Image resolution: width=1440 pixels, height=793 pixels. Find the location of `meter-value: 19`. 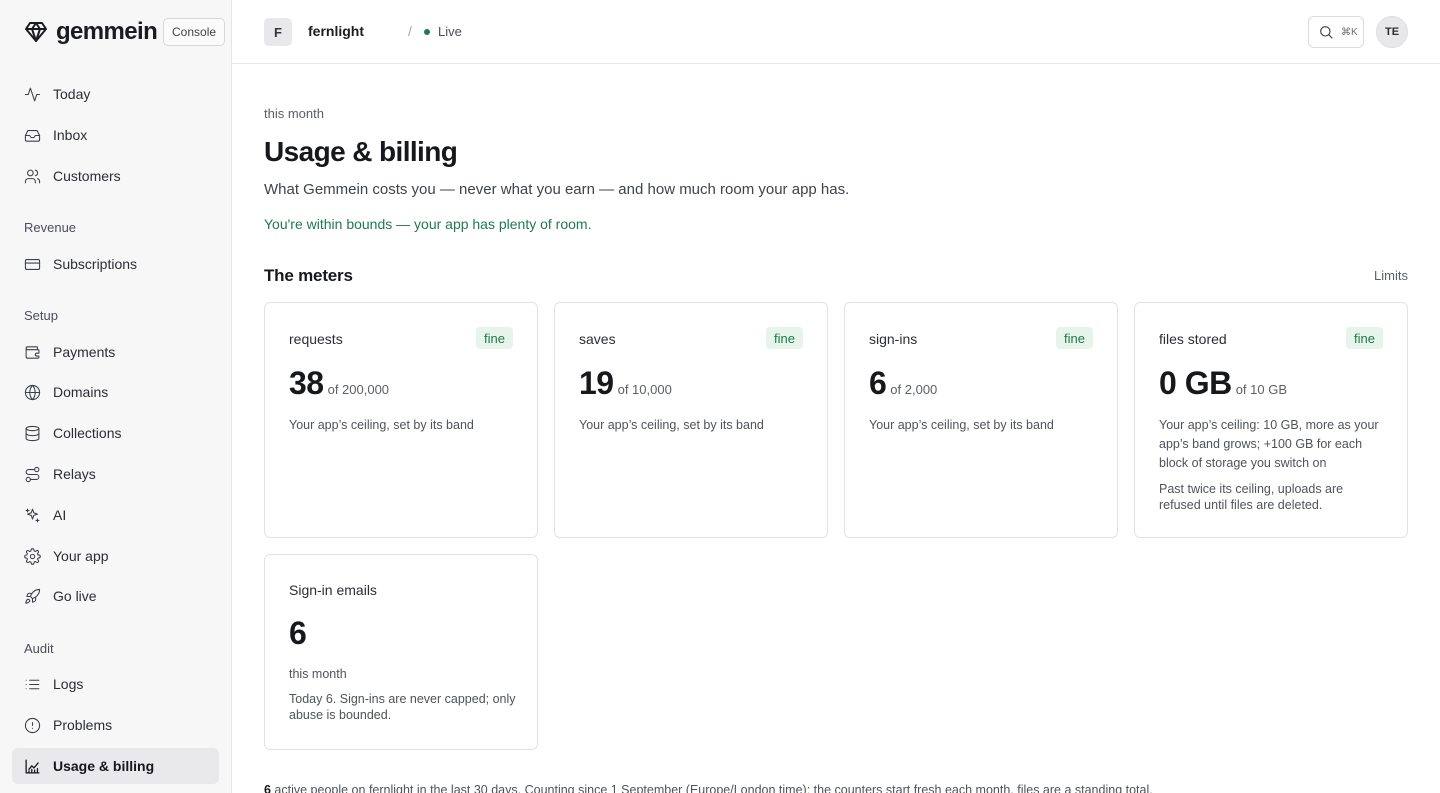

meter-value: 19 is located at coordinates (596, 383).